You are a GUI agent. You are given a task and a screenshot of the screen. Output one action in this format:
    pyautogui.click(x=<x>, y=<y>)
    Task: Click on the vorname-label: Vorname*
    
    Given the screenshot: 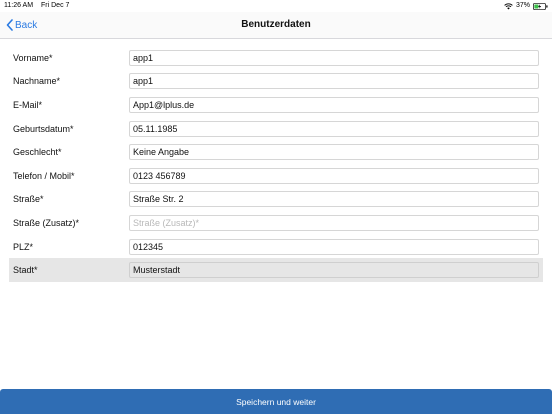 What is the action you would take?
    pyautogui.click(x=33, y=57)
    